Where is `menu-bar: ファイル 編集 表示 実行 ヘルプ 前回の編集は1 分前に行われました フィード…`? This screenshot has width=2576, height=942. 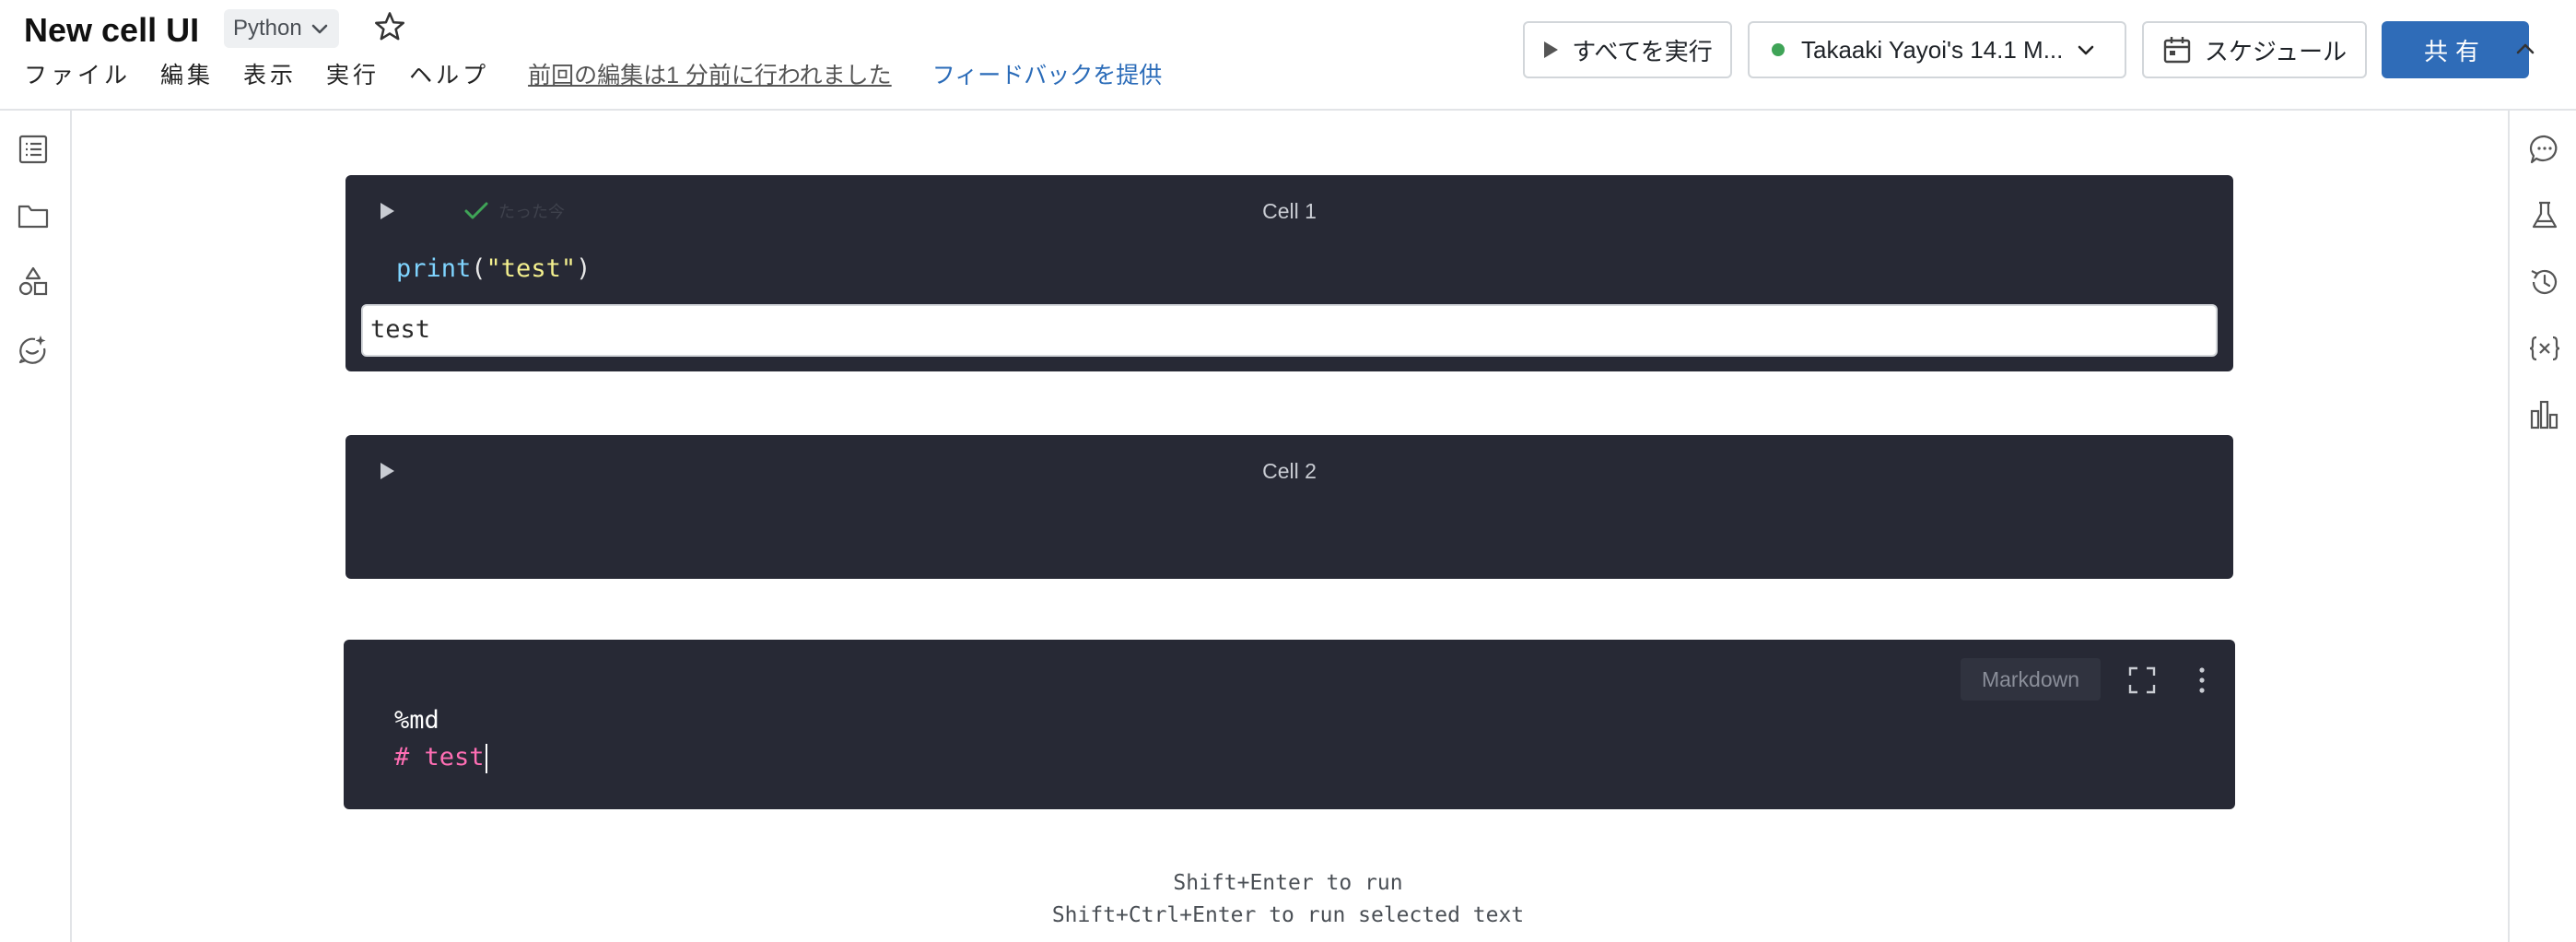 menu-bar: ファイル 編集 表示 実行 ヘルプ 前回の編集は1 分前に行われました フィード… is located at coordinates (593, 73).